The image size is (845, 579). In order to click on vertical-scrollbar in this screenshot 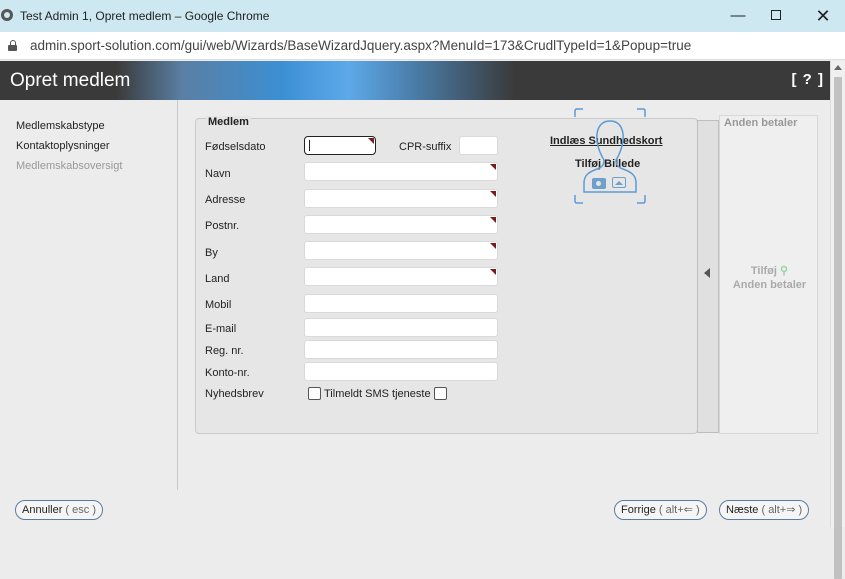, I will do `click(837, 320)`.